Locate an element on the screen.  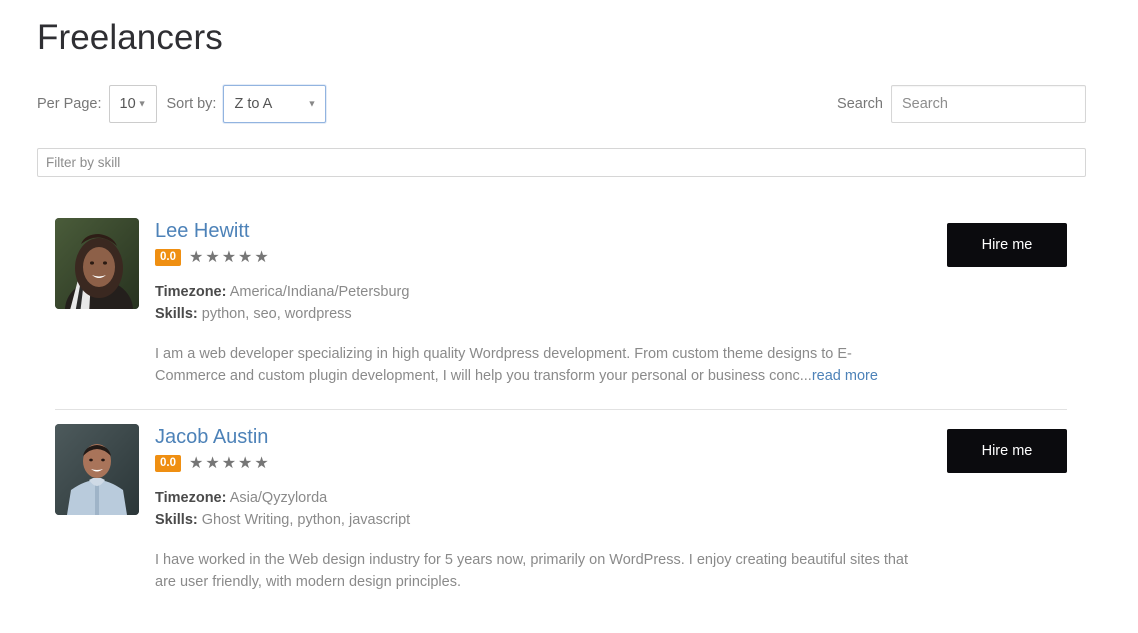
toolbar: Per Page: 10 ▼ Sort by: Z to A ▼ Search is located at coordinates (561, 104).